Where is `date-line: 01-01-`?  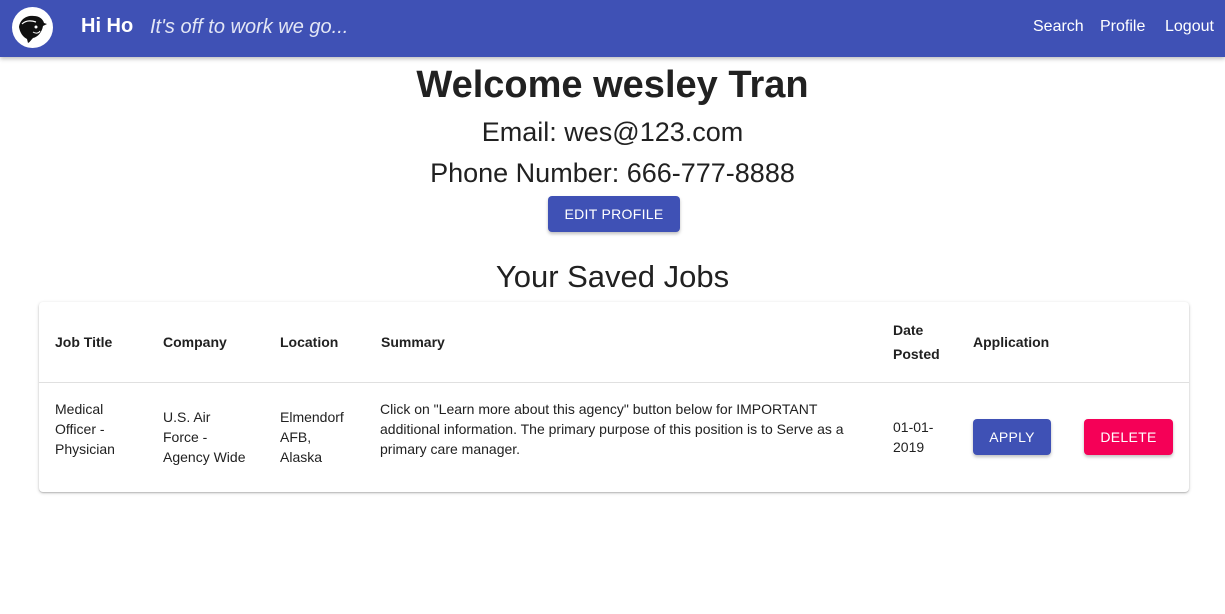 date-line: 01-01- is located at coordinates (913, 427).